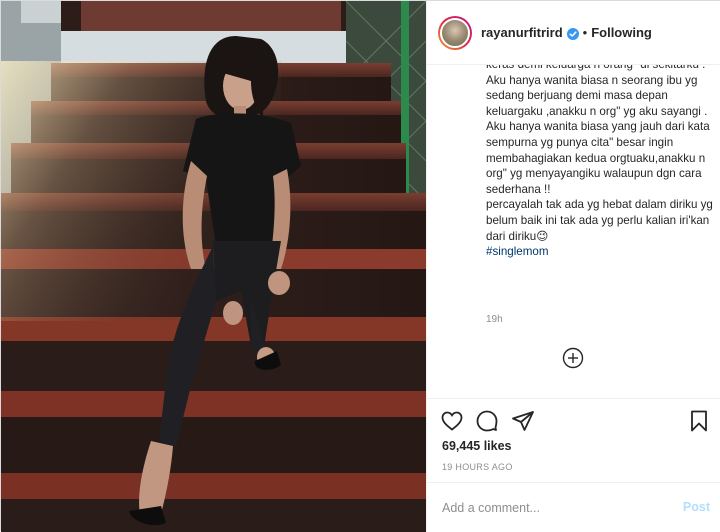 The height and width of the screenshot is (532, 720). What do you see at coordinates (573, 358) in the screenshot?
I see `plus-circle-icon` at bounding box center [573, 358].